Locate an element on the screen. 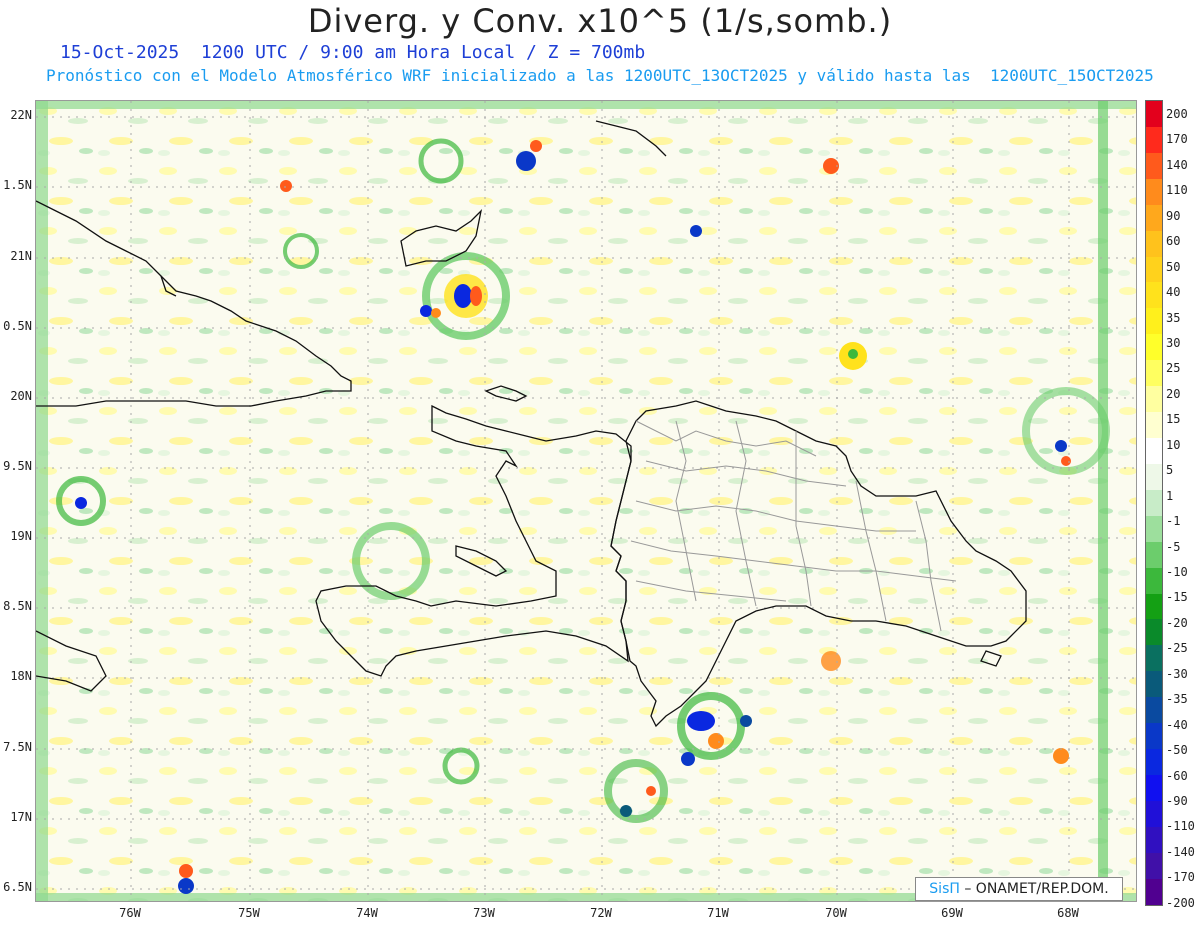 Image resolution: width=1200 pixels, height=927 pixels. lat-label: 8.5N is located at coordinates (17, 606).